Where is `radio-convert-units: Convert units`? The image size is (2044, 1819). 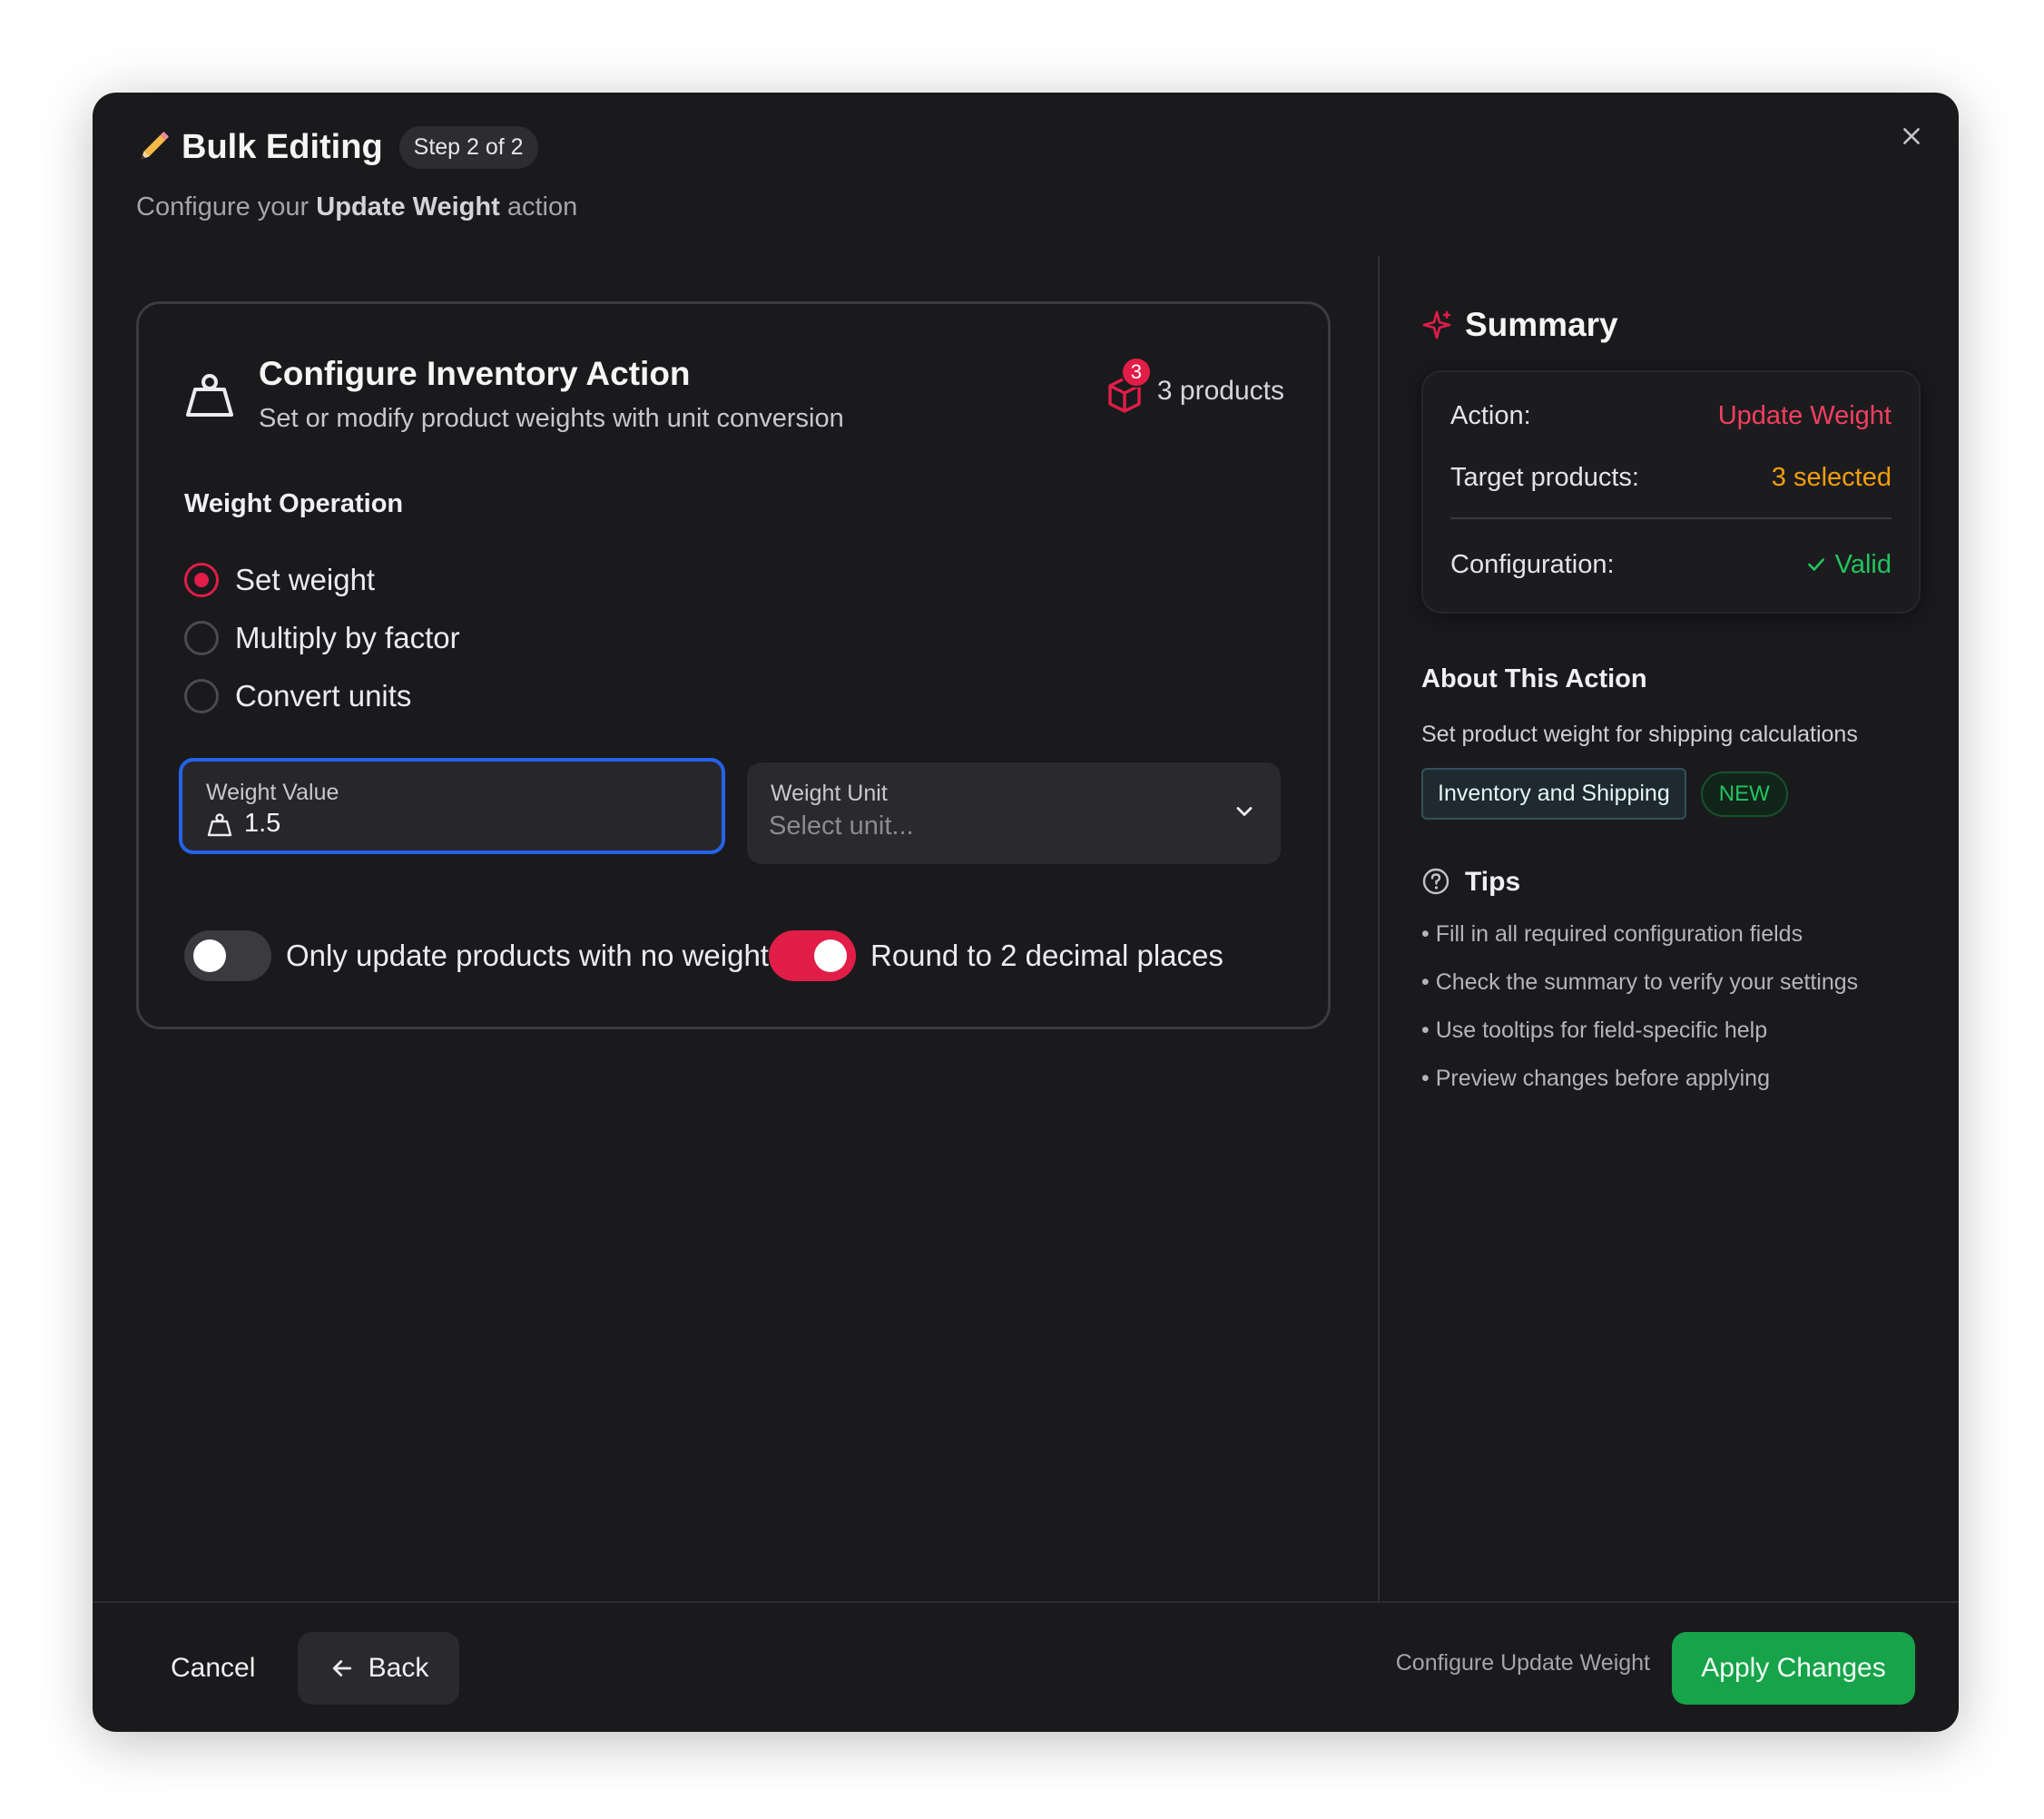
radio-convert-units: Convert units is located at coordinates (322, 696).